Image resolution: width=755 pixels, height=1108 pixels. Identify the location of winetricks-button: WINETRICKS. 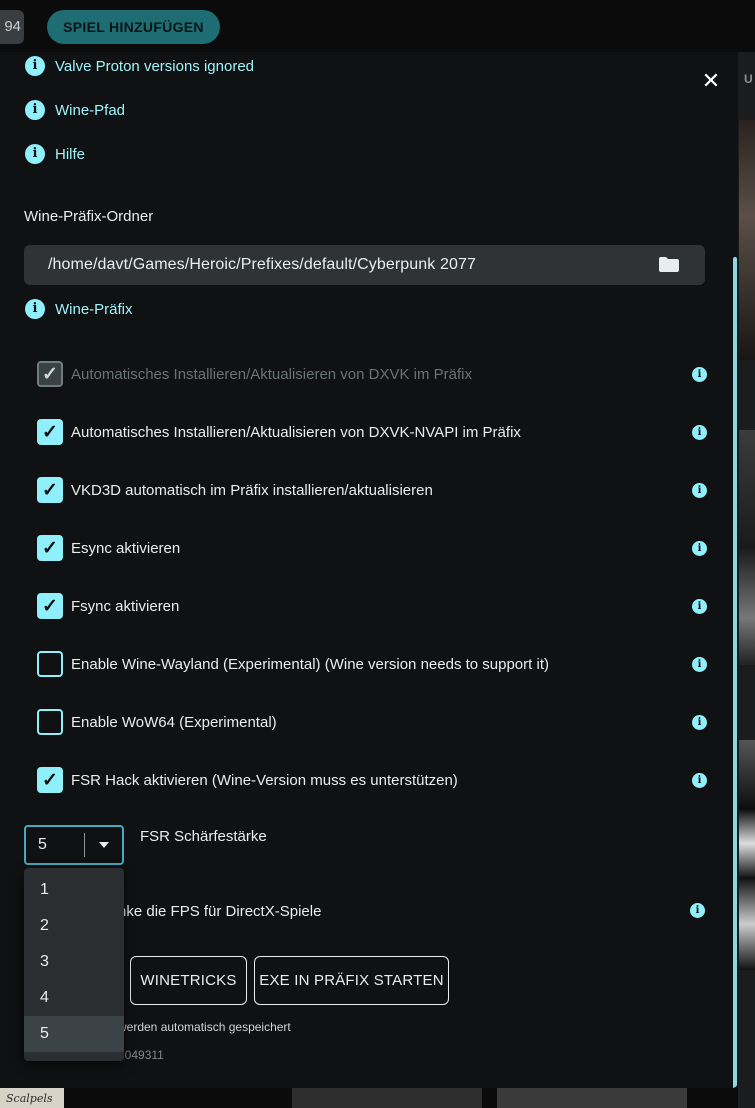
(188, 980).